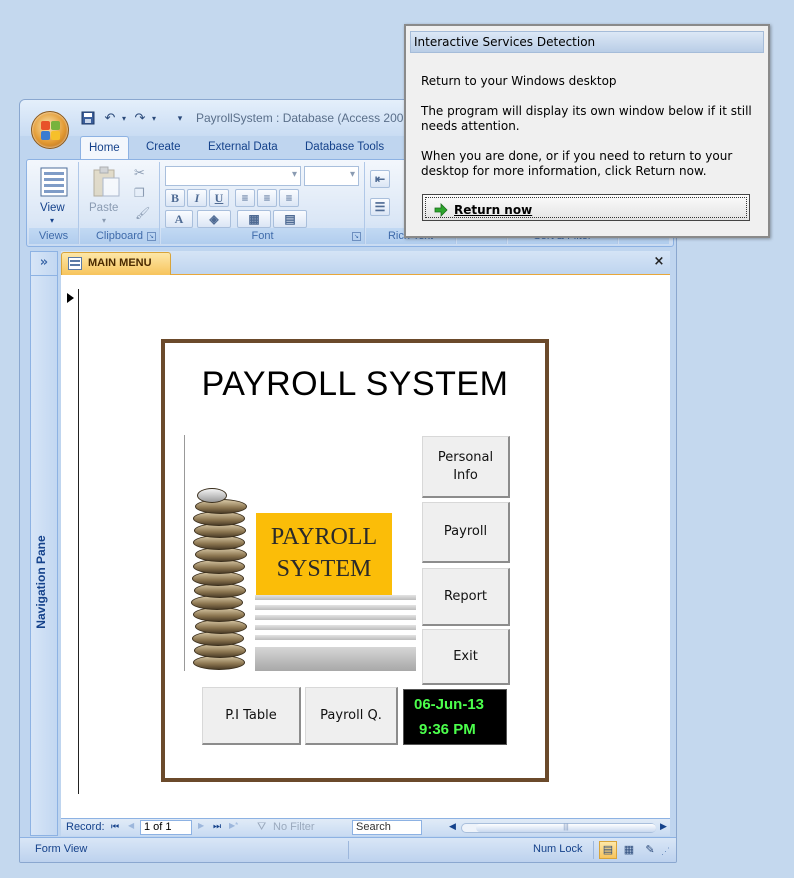 The image size is (794, 878). I want to click on app-title: PayrollSystem : Database (Access 2007), so click(305, 118).